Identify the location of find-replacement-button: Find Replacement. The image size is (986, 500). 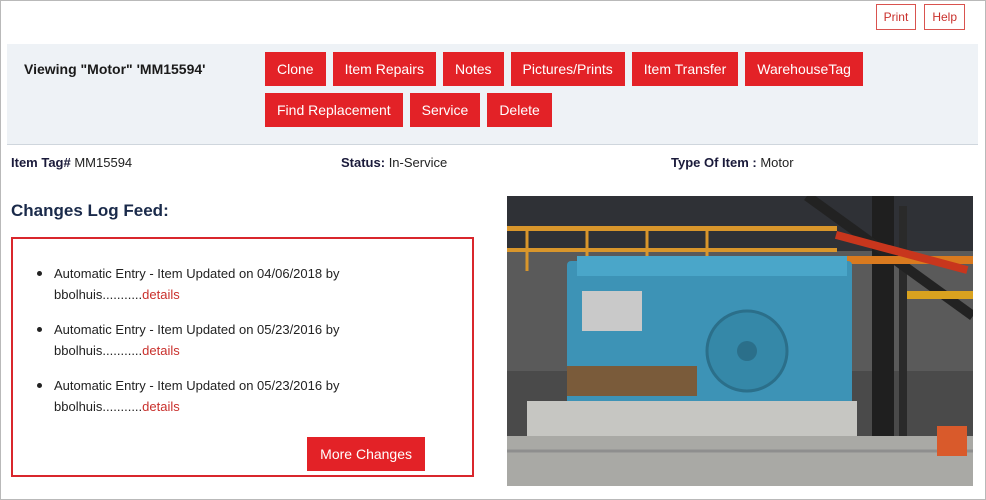
(334, 110).